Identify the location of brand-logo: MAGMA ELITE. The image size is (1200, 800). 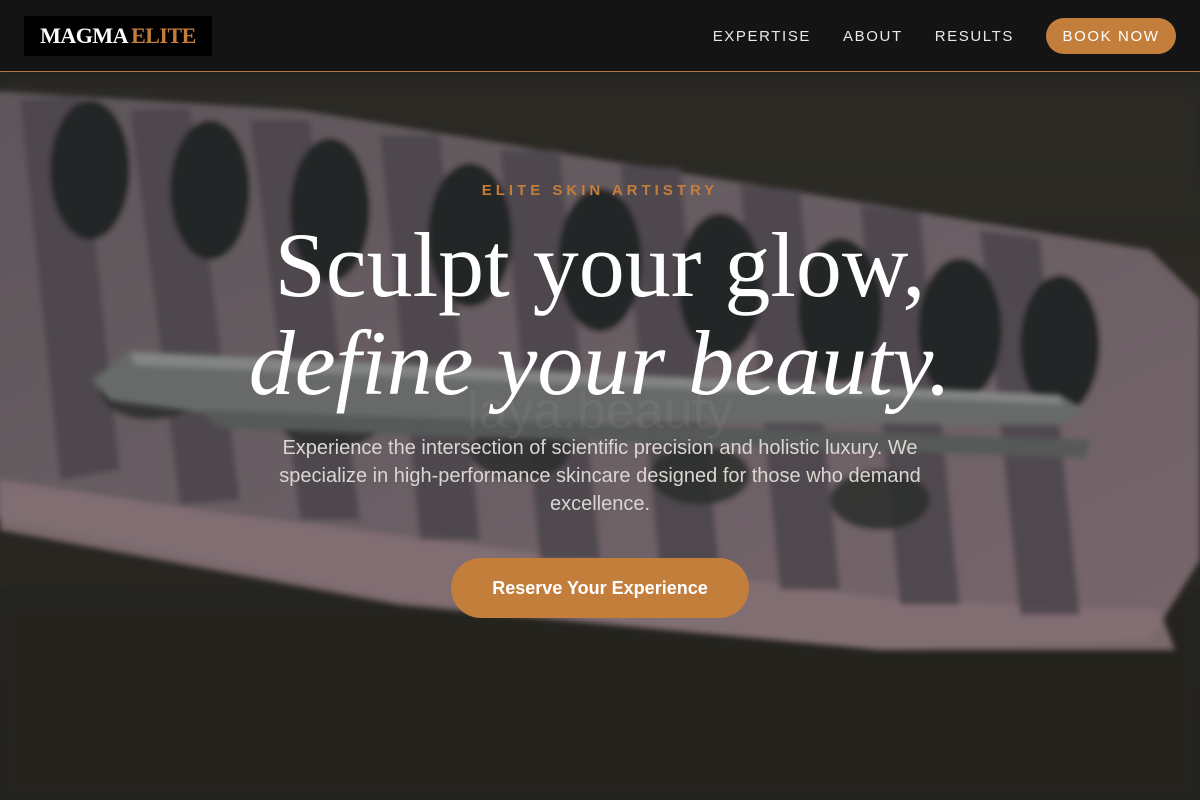
(118, 36).